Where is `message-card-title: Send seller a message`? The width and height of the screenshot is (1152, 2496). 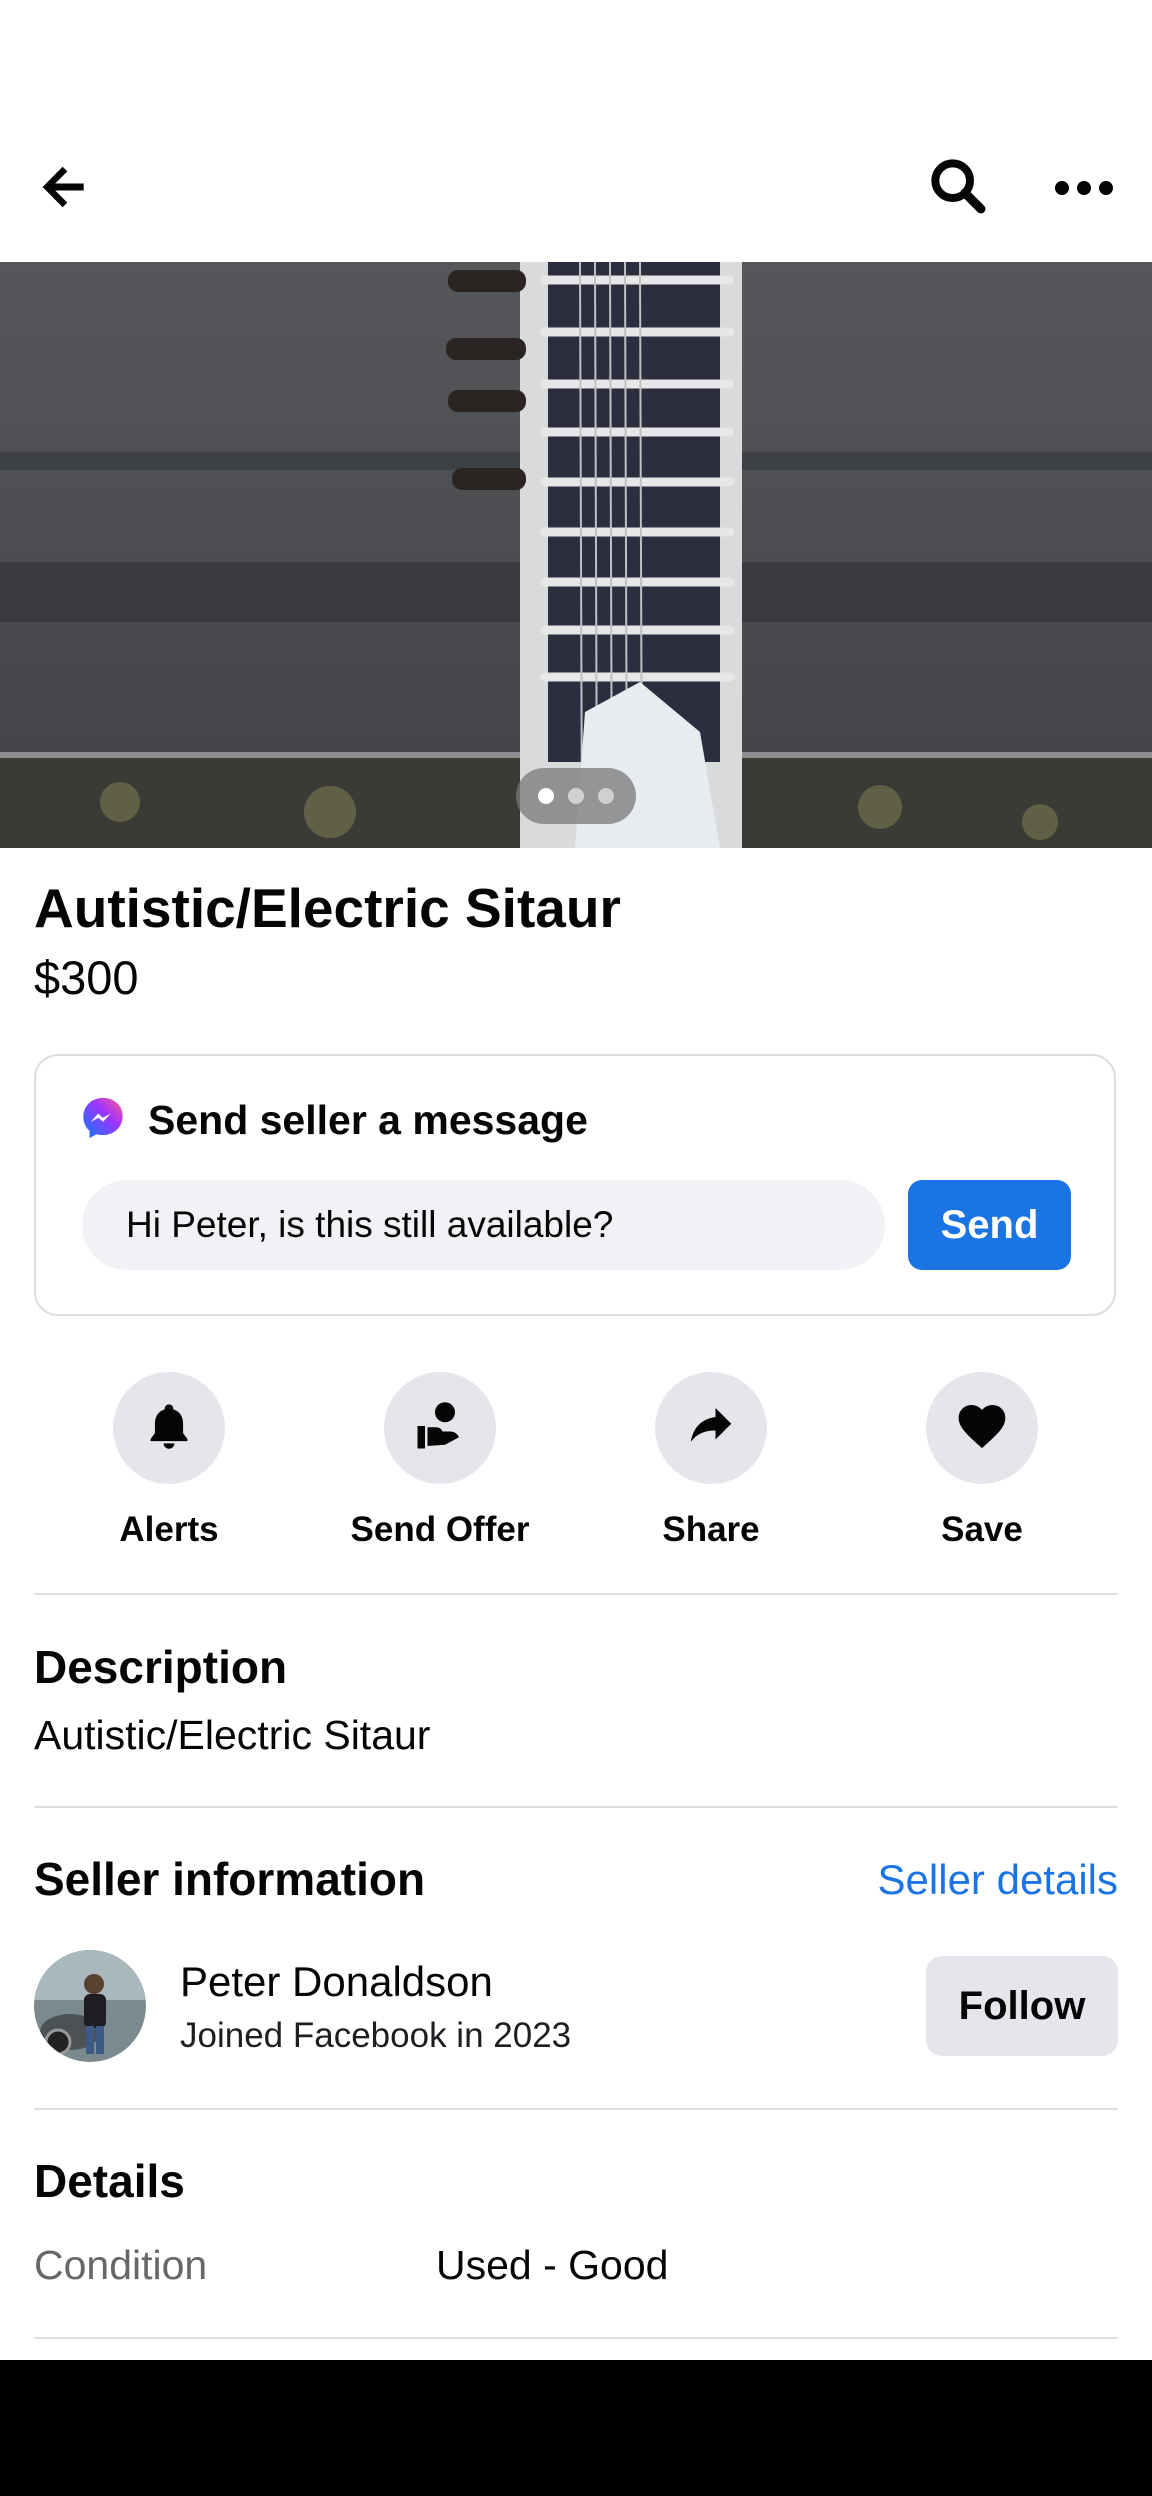
message-card-title: Send seller a message is located at coordinates (368, 1120).